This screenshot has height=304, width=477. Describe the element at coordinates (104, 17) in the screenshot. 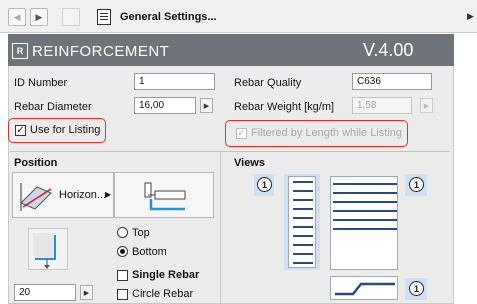

I see `settings-document-icon` at that location.